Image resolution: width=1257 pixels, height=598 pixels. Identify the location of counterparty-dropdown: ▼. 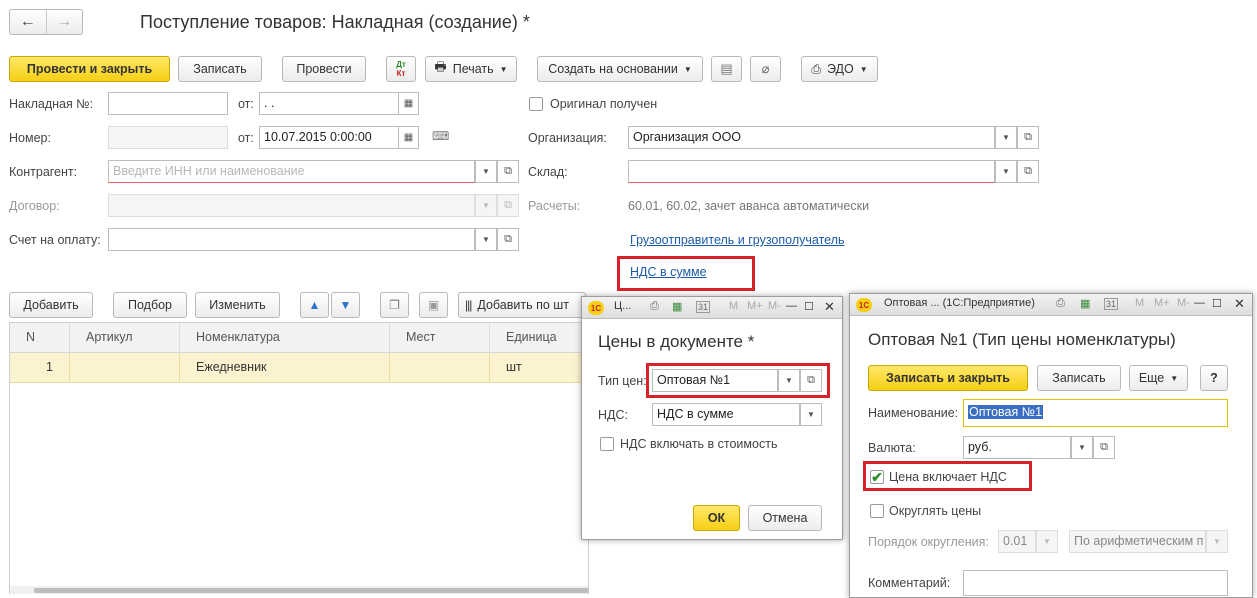
(486, 171).